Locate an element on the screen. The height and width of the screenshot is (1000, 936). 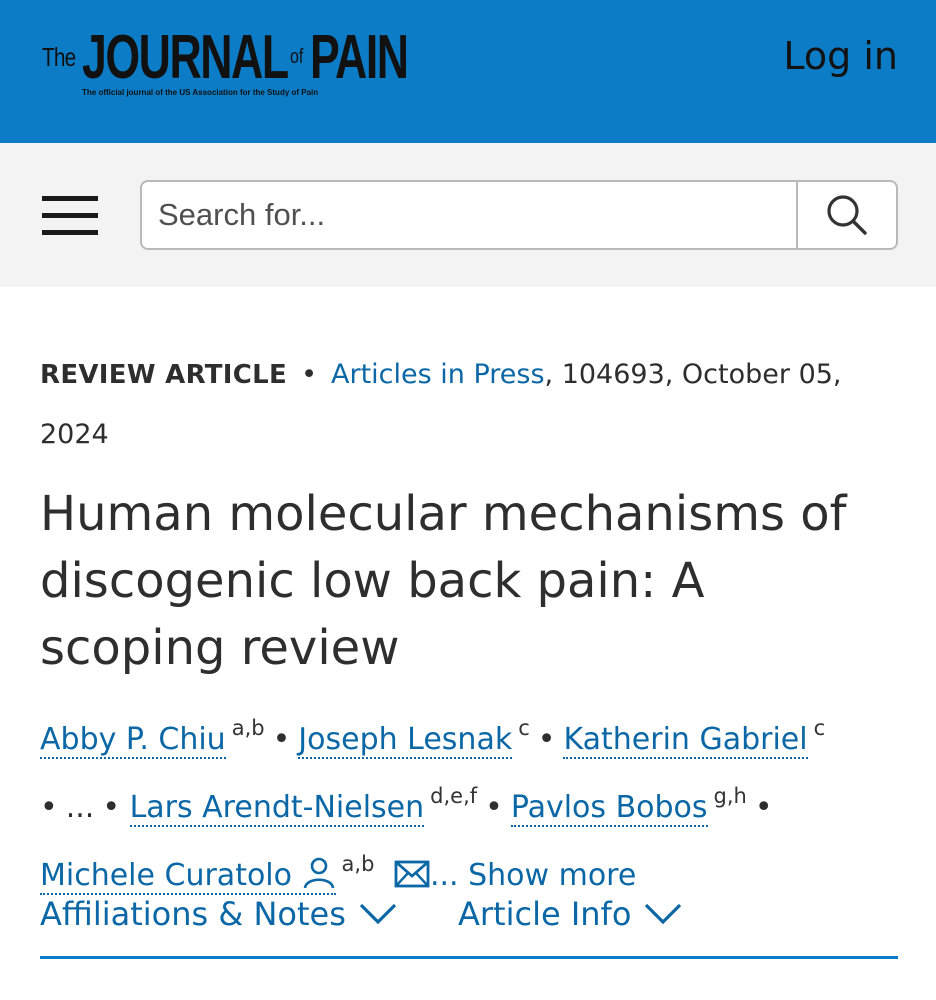
hamburger-menu-icon is located at coordinates (70, 216).